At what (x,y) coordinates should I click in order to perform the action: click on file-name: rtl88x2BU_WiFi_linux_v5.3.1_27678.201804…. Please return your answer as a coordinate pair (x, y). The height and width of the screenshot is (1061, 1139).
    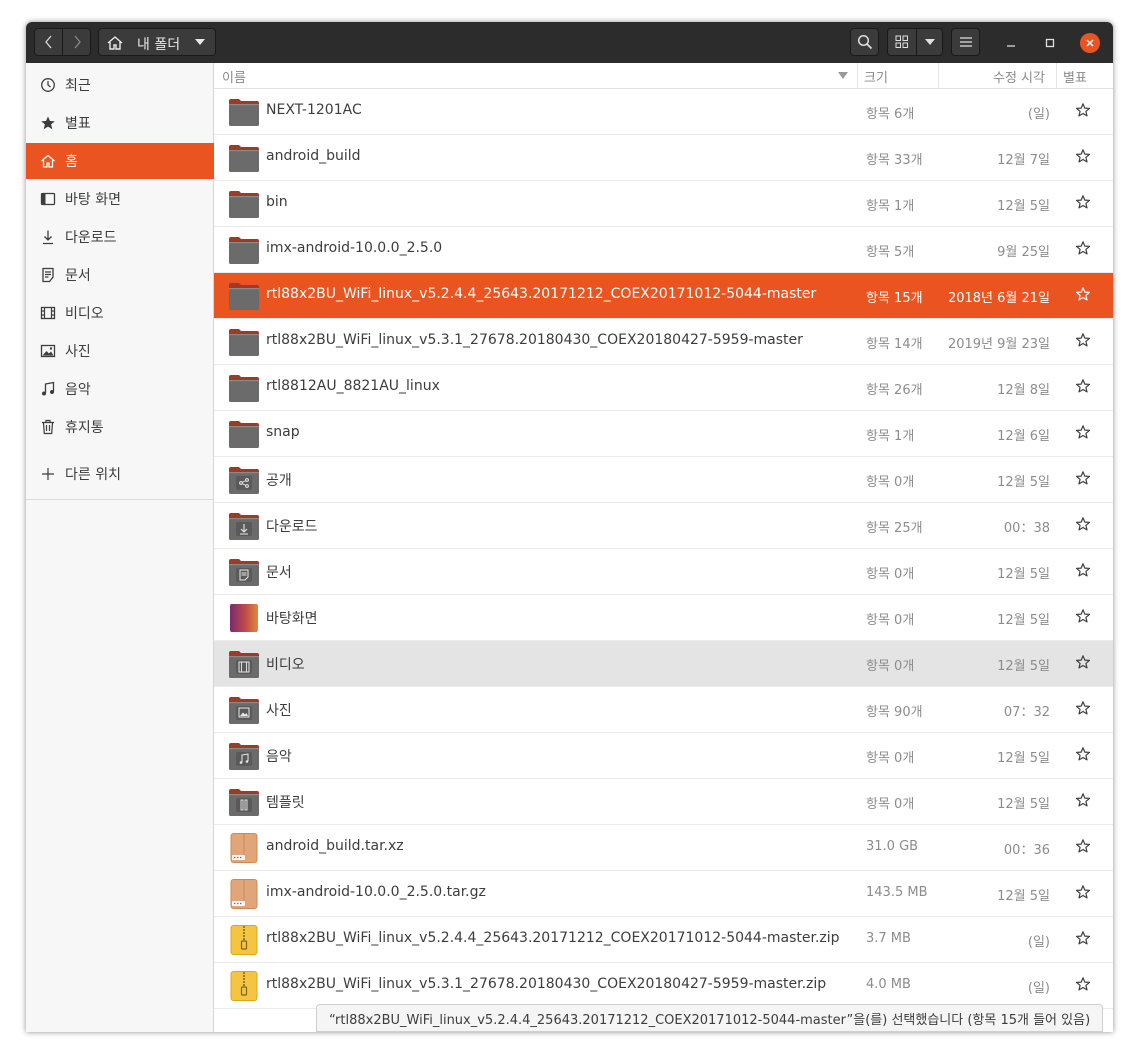
    Looking at the image, I should click on (546, 984).